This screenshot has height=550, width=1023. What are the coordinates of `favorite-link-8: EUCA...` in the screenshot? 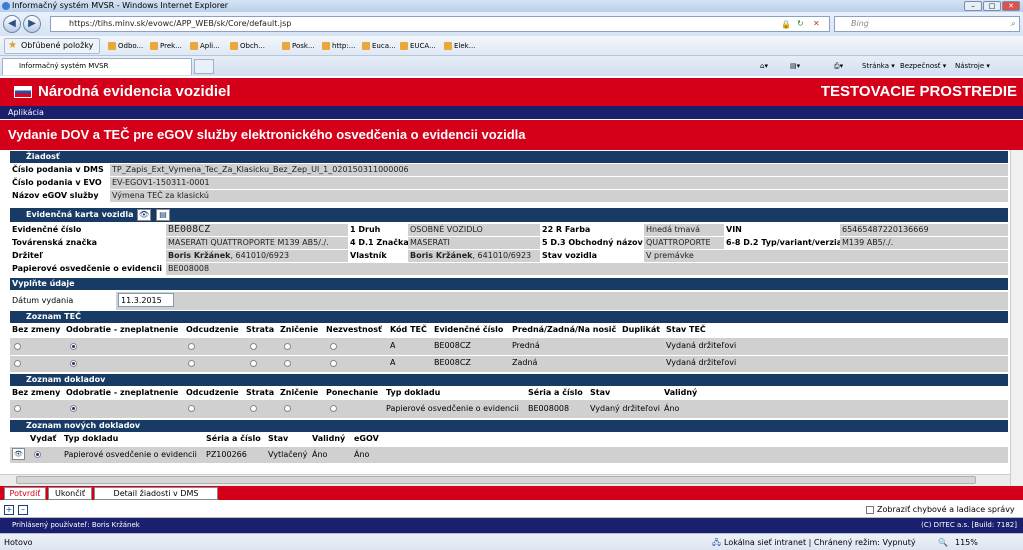 It's located at (418, 46).